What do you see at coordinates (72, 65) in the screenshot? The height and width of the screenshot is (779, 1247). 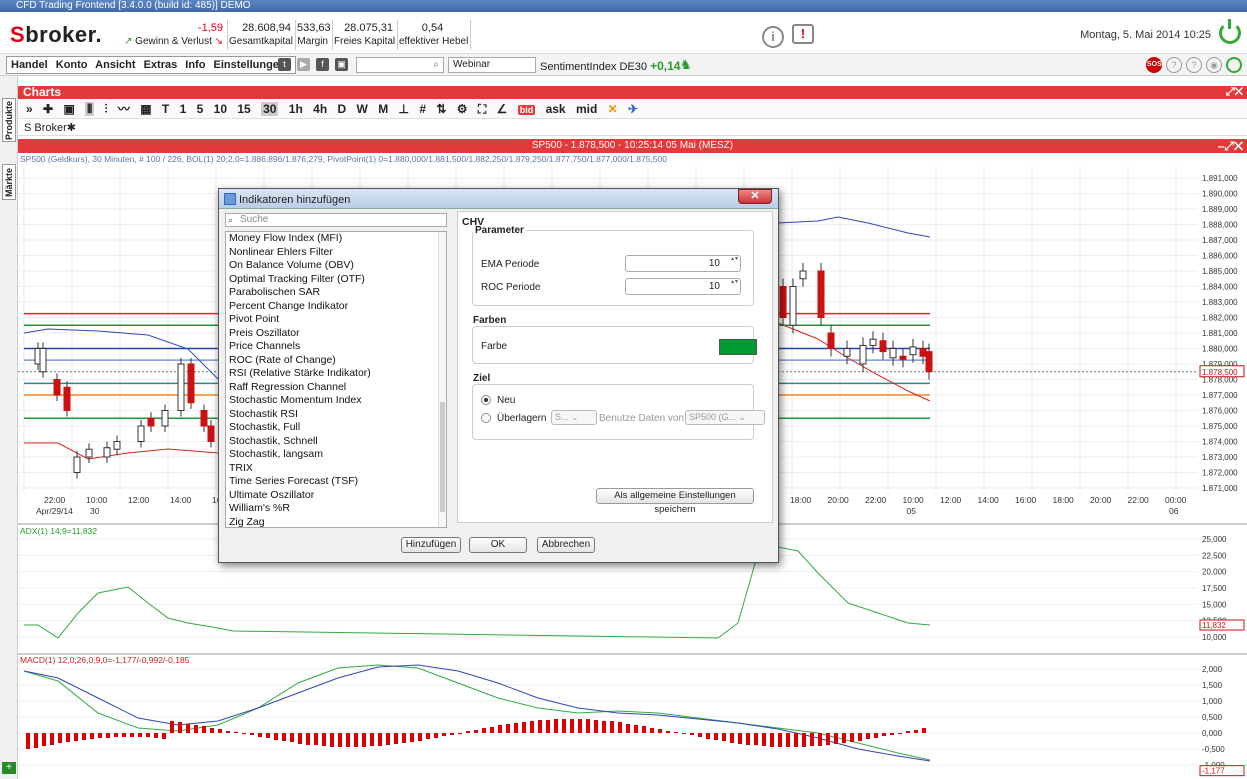 I see `menu-konto: Konto` at bounding box center [72, 65].